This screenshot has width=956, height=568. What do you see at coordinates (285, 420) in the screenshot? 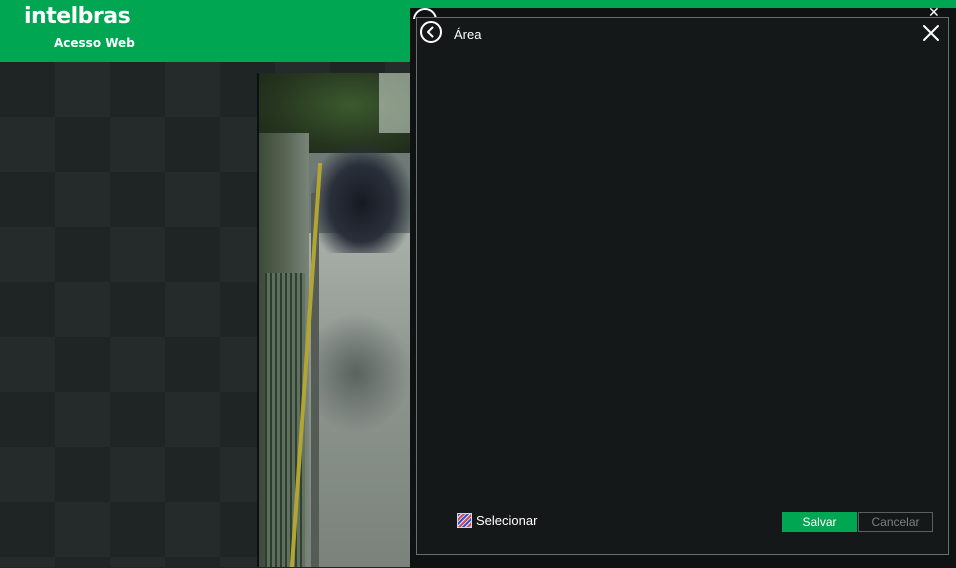
I see `camera-fence` at bounding box center [285, 420].